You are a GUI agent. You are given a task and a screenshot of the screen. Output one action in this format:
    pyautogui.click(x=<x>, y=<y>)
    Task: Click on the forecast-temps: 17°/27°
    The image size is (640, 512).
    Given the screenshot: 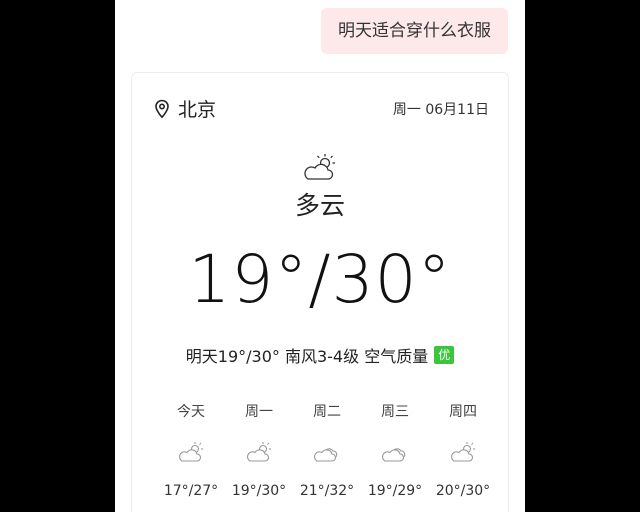 What is the action you would take?
    pyautogui.click(x=191, y=491)
    